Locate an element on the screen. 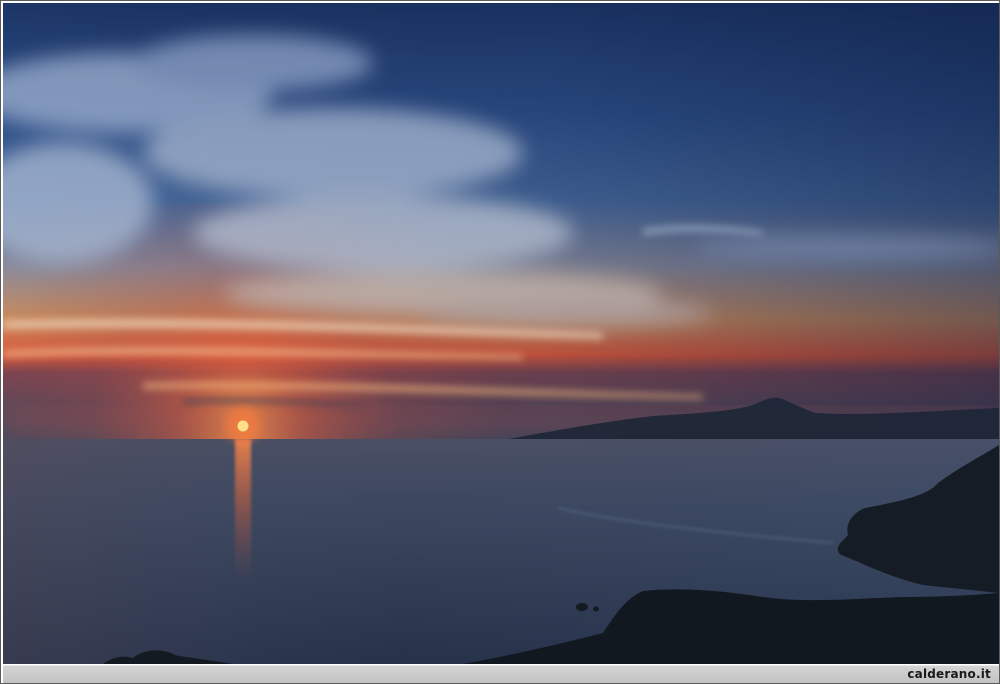 Image resolution: width=1000 pixels, height=684 pixels. sun-reflection is located at coordinates (243, 509).